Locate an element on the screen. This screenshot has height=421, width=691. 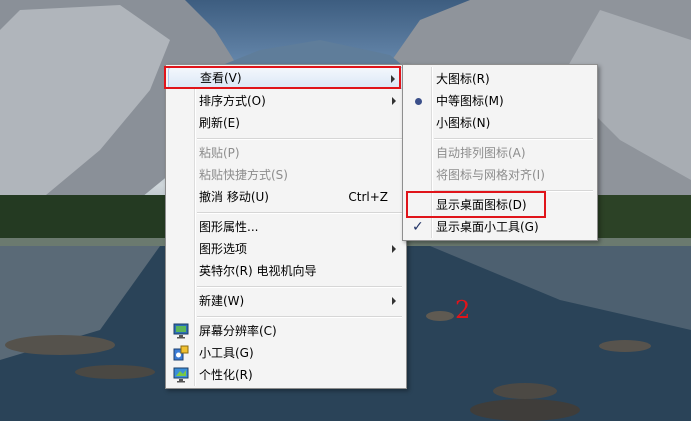
submenu-item-align-to-grid-label: 将图标与网格对齐(I) is located at coordinates (490, 175).